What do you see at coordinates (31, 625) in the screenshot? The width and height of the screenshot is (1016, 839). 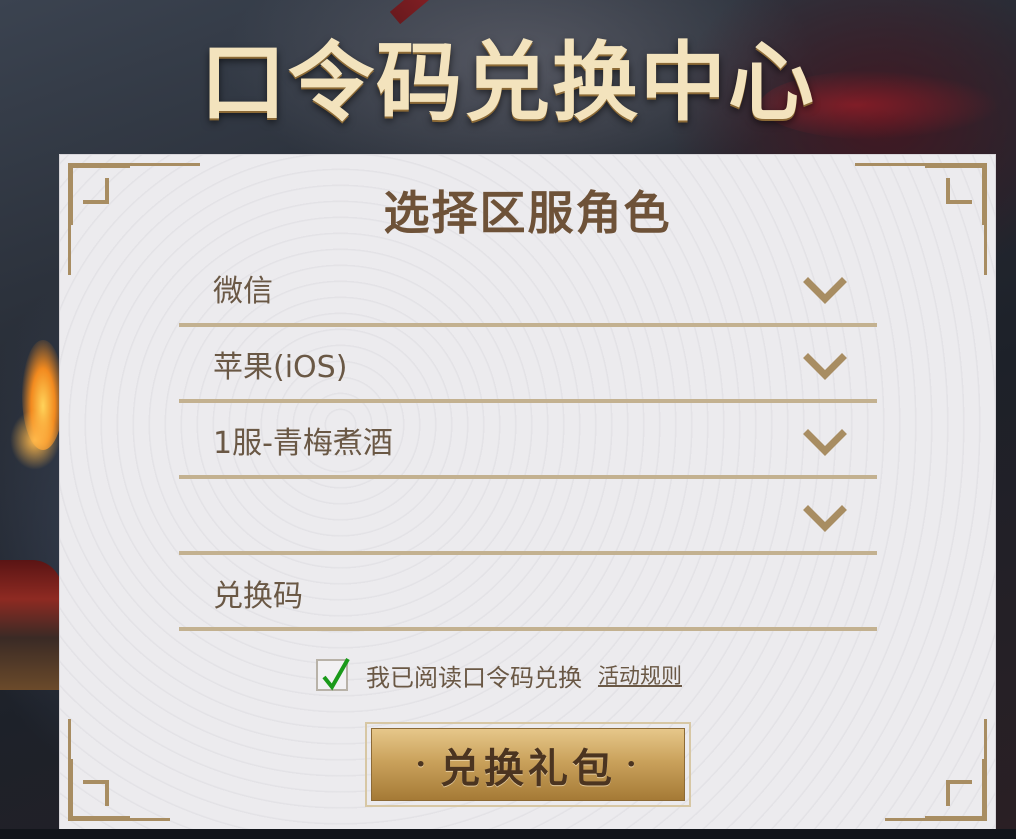 I see `background-figure` at bounding box center [31, 625].